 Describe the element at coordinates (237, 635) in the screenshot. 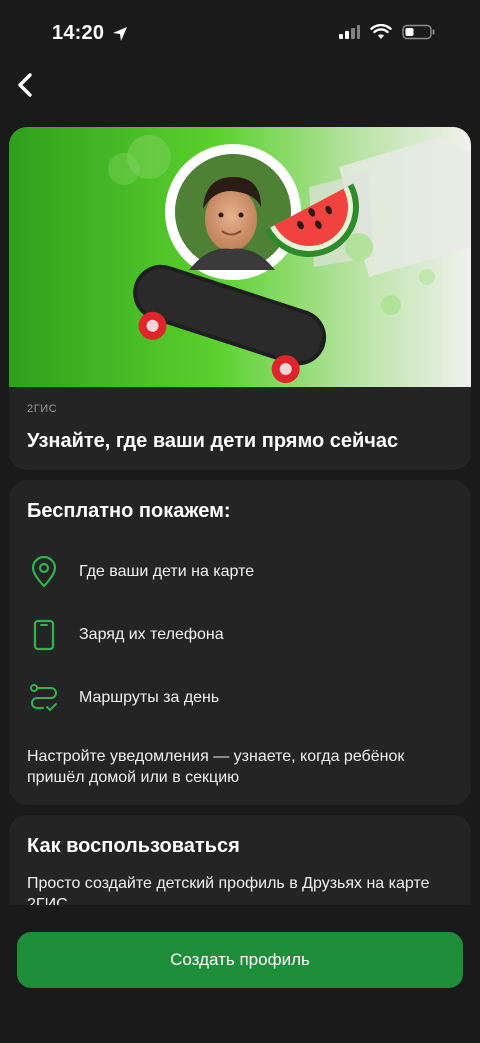

I see `feature-item-battery: Заряд их телефона` at that location.